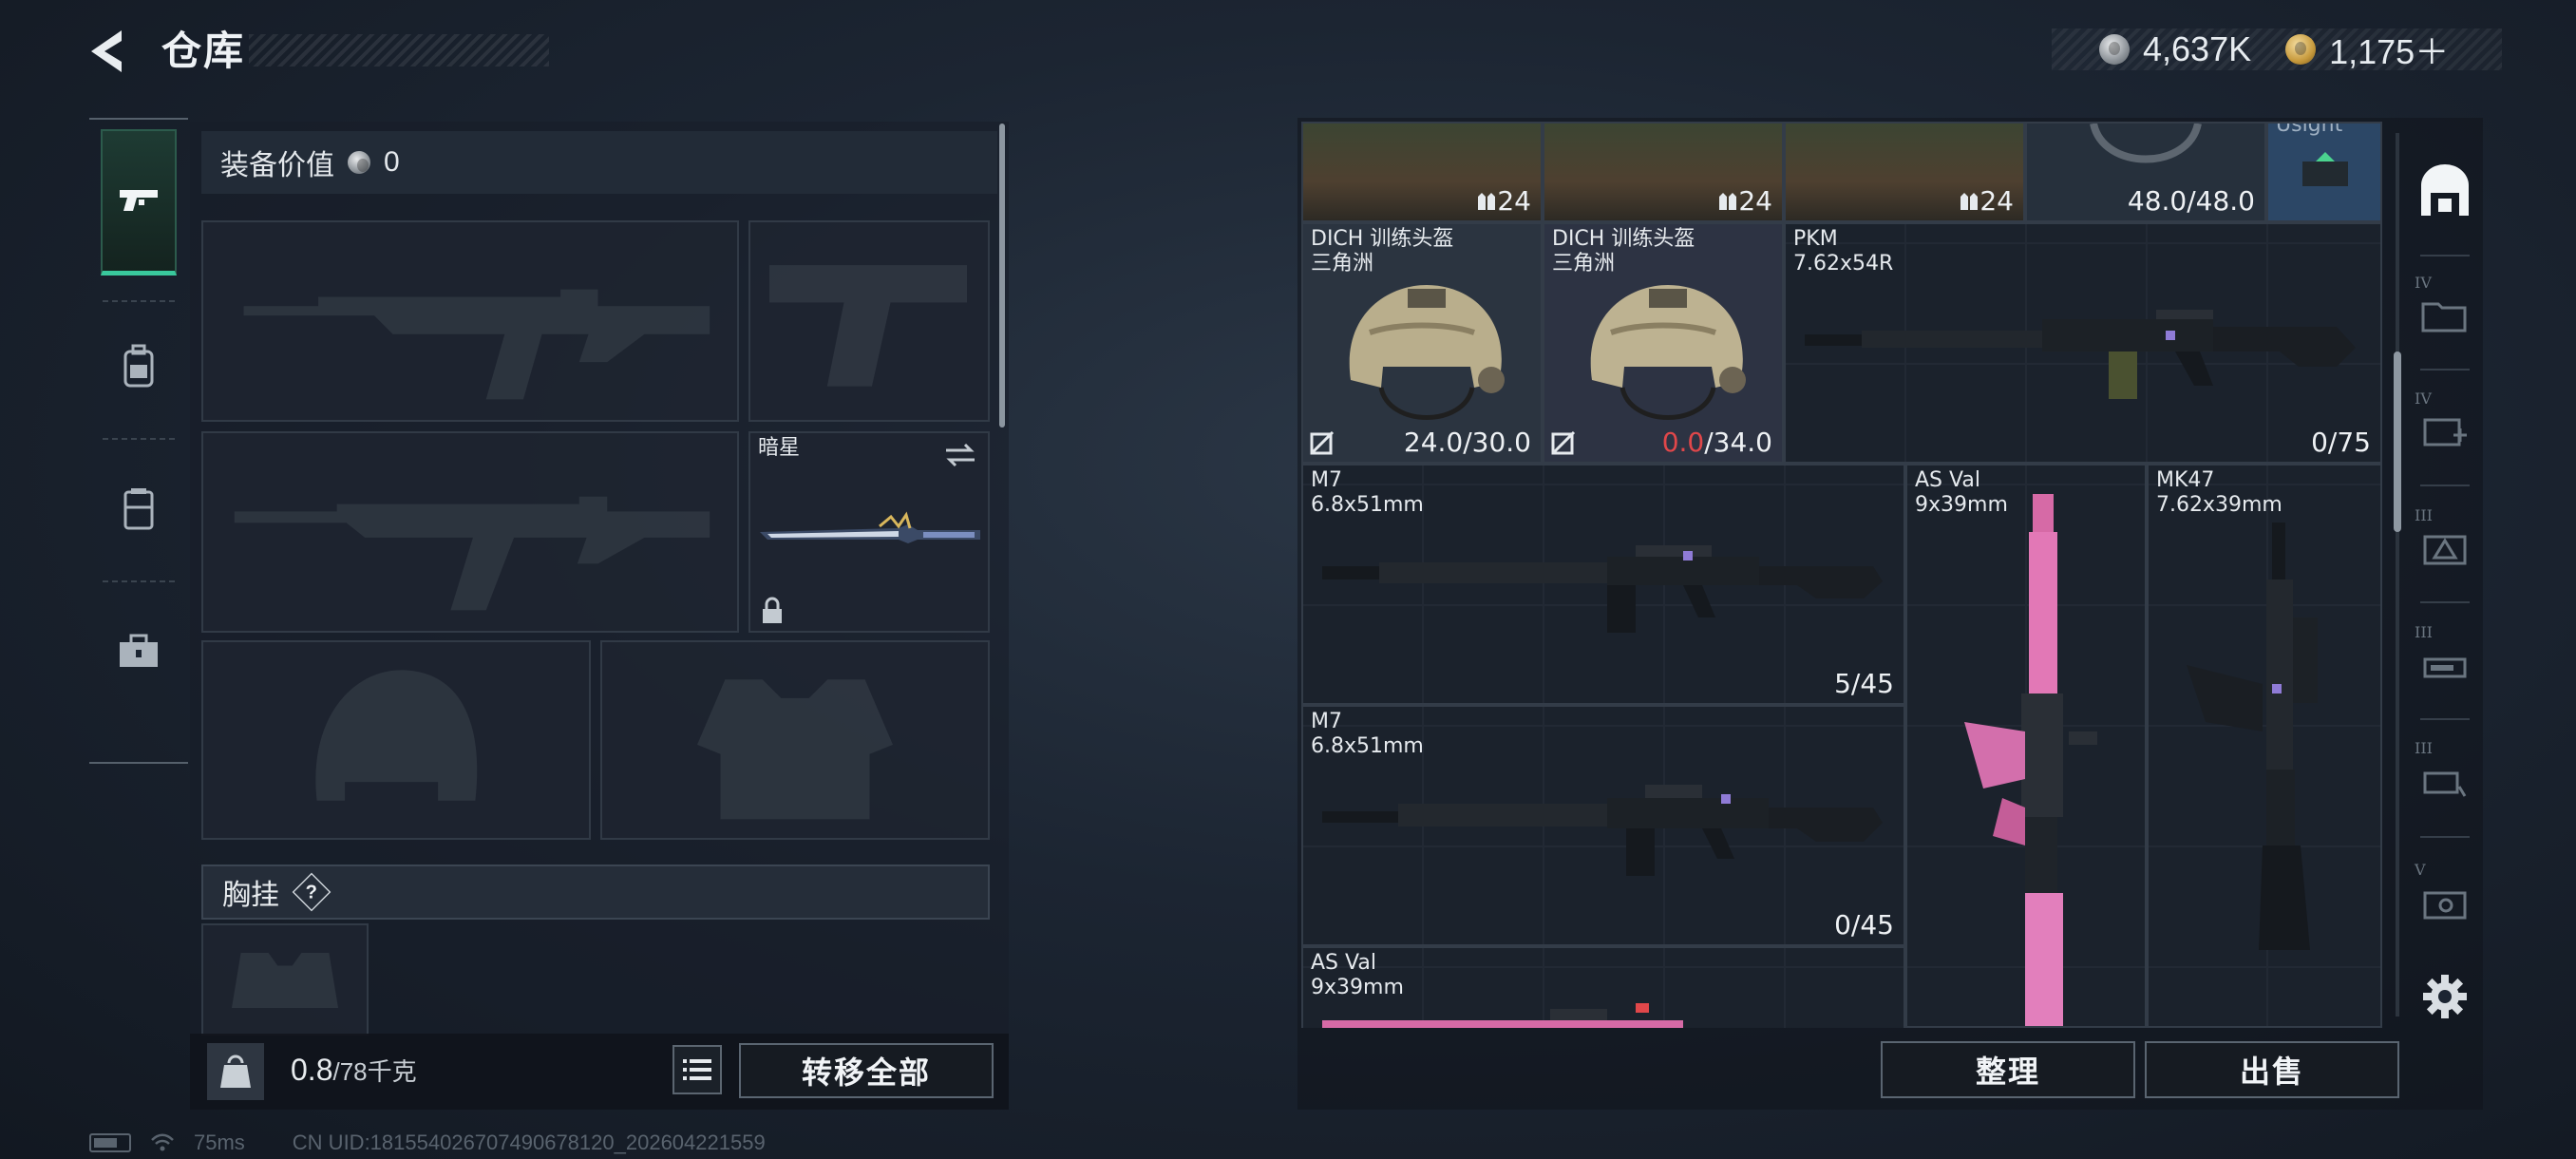 The width and height of the screenshot is (2576, 1159). I want to click on rail-tab-backpack, so click(139, 367).